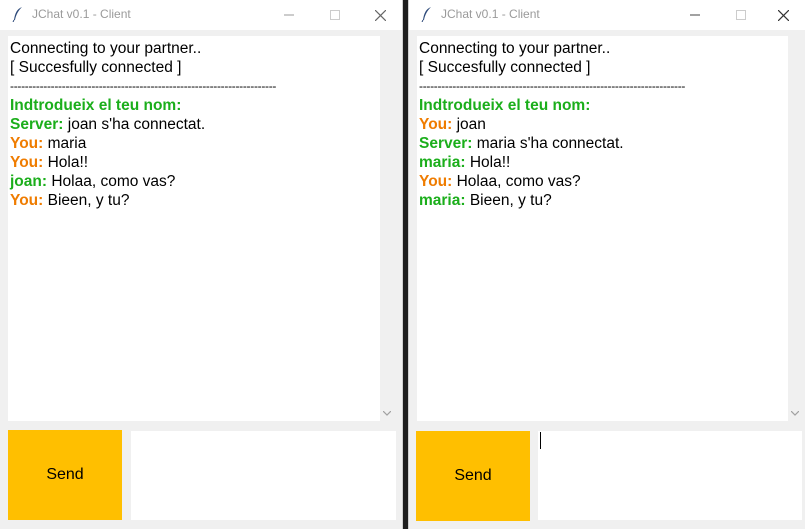  I want to click on speaker-label: joan:, so click(29, 181).